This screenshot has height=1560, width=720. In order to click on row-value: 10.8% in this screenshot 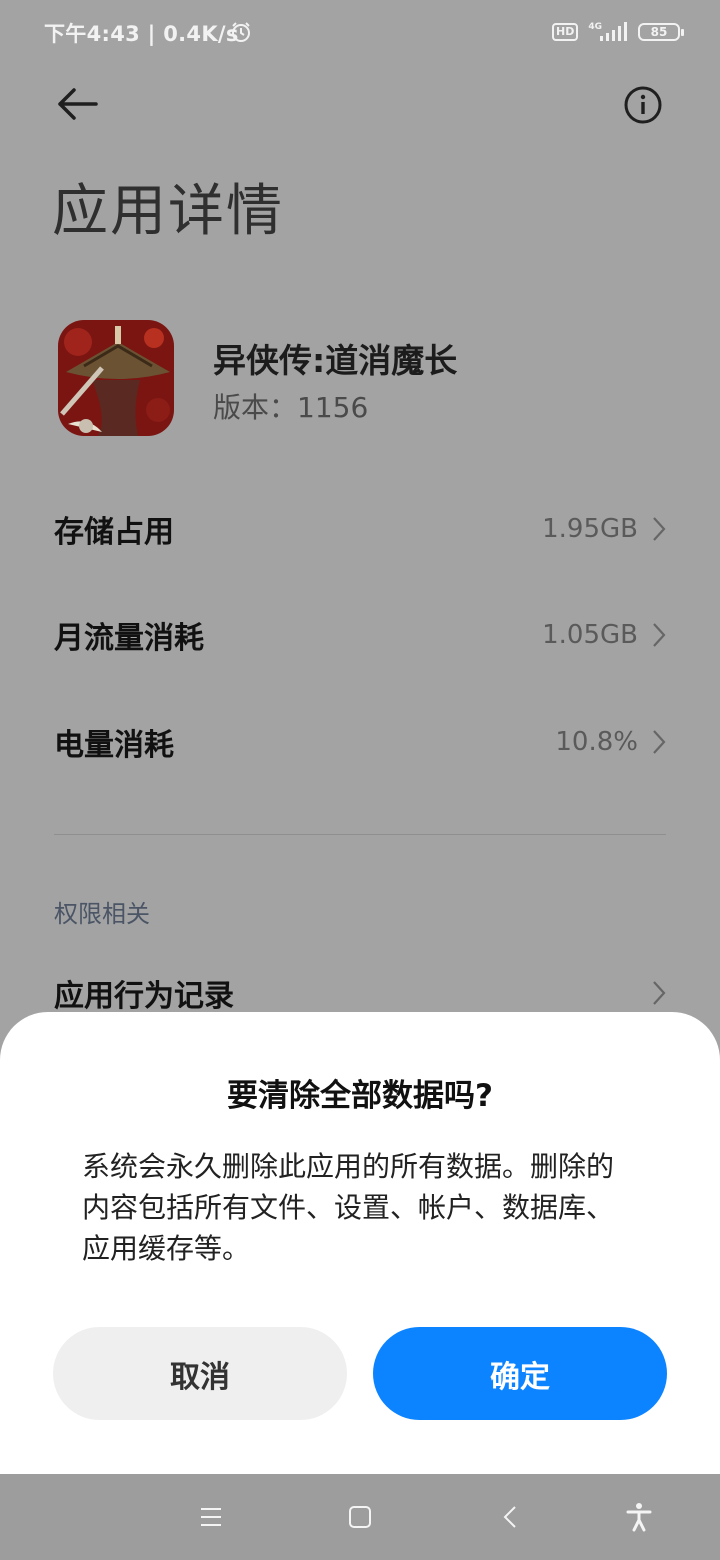, I will do `click(596, 742)`.